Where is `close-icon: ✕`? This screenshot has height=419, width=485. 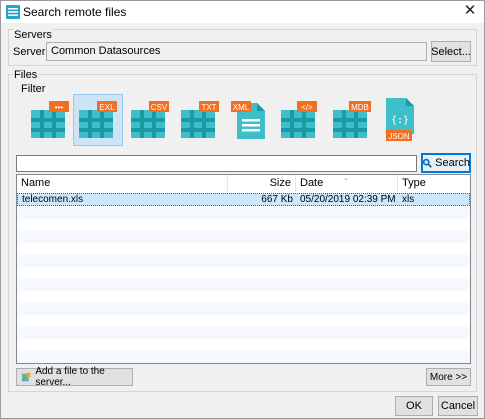 close-icon: ✕ is located at coordinates (470, 10).